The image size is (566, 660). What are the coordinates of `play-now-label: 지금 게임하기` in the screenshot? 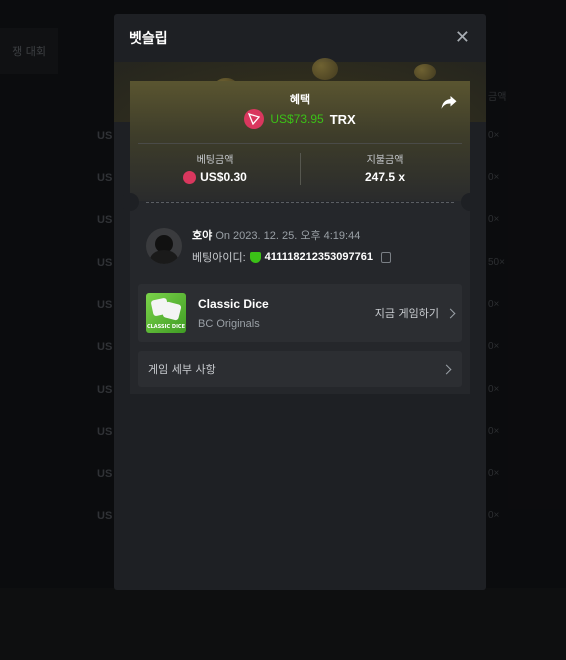 It's located at (406, 313).